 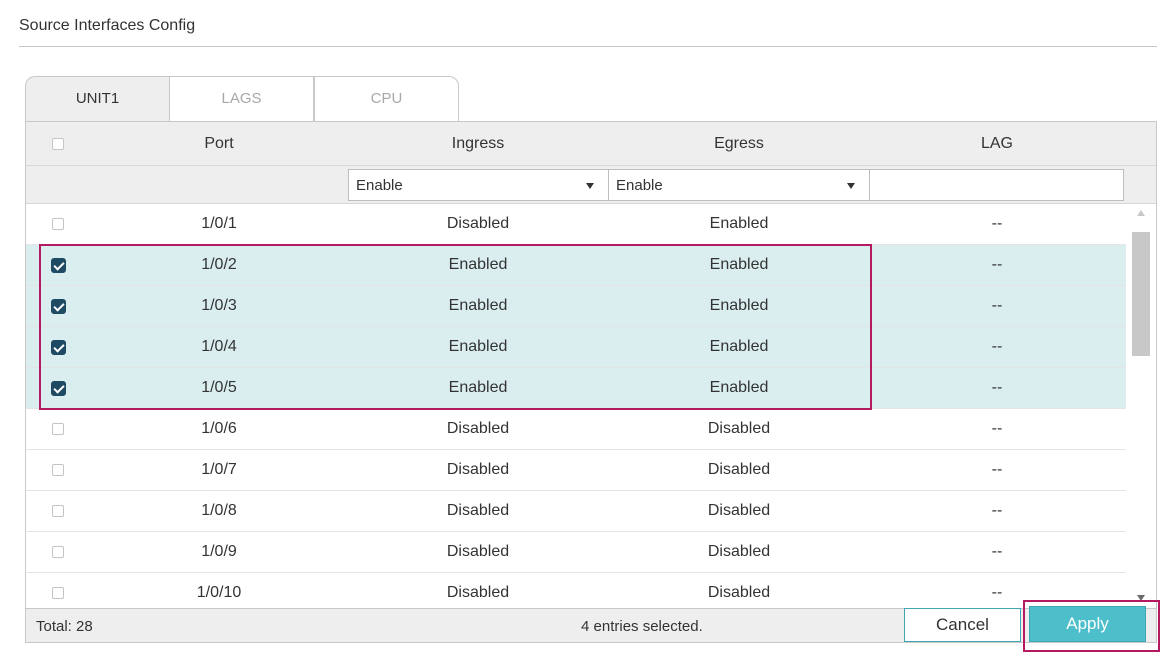 What do you see at coordinates (997, 143) in the screenshot?
I see `column-header-lag: LAG` at bounding box center [997, 143].